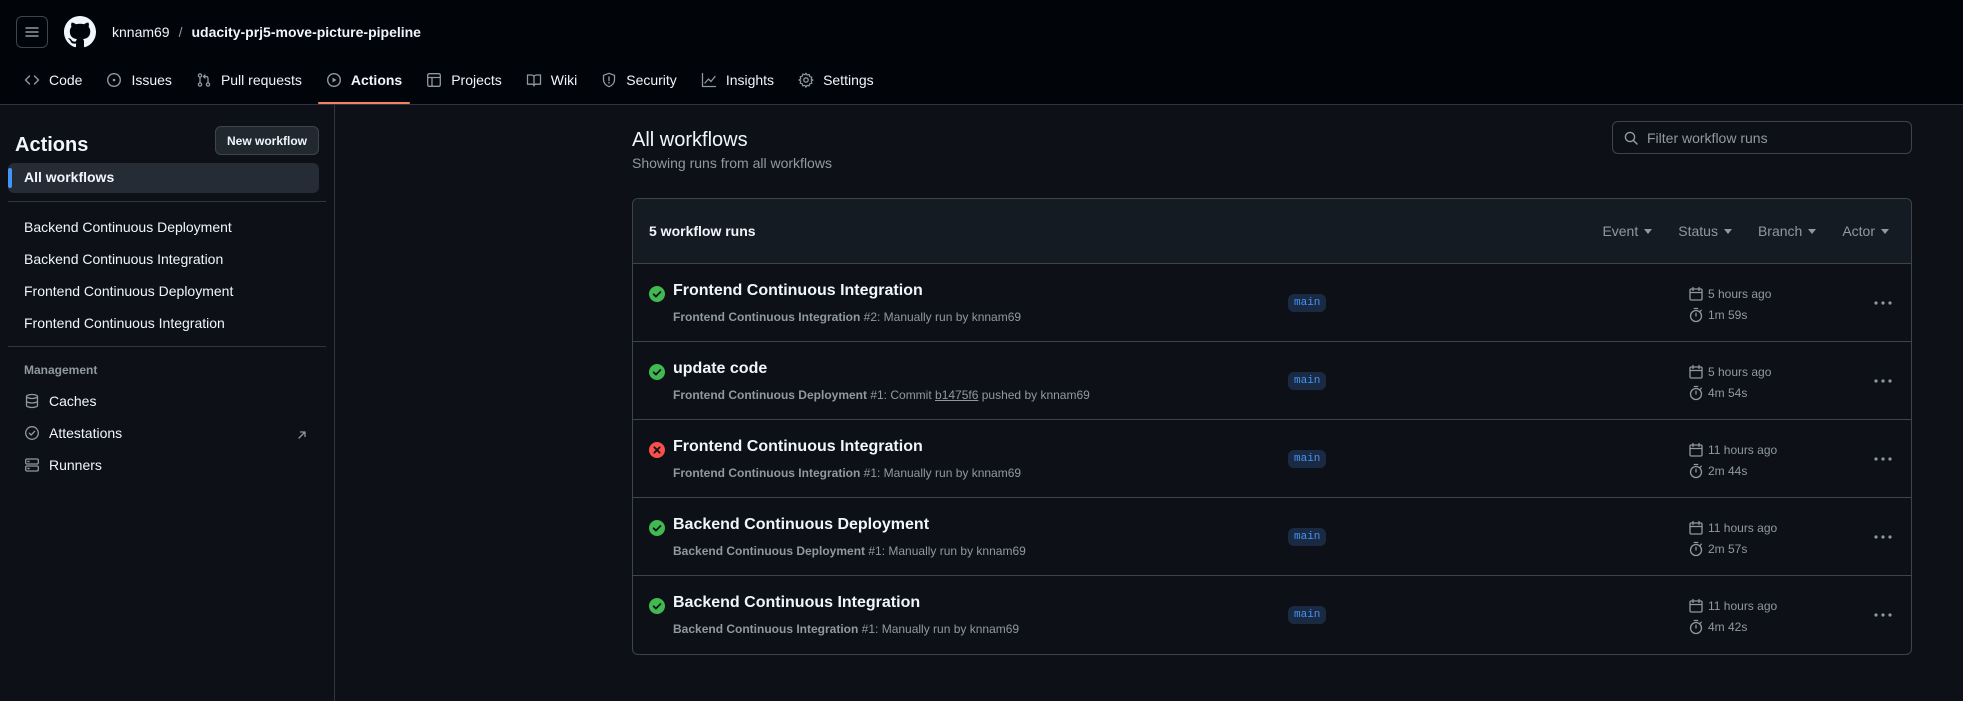 The height and width of the screenshot is (701, 1963). What do you see at coordinates (956, 395) in the screenshot?
I see `commit-sha-link: b1475f6` at bounding box center [956, 395].